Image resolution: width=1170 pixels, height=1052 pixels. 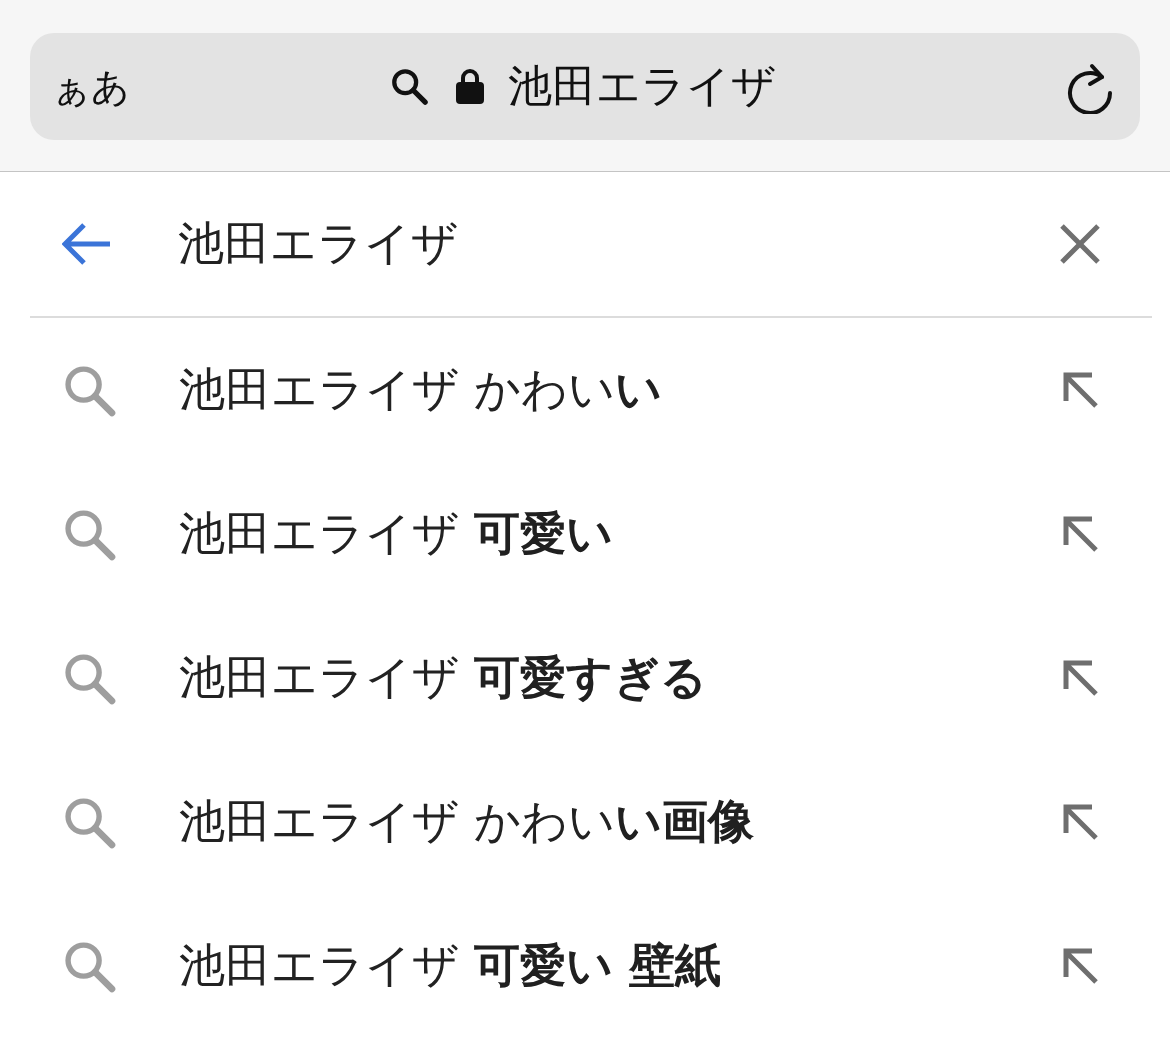 I want to click on back-arrow-icon, so click(x=87, y=244).